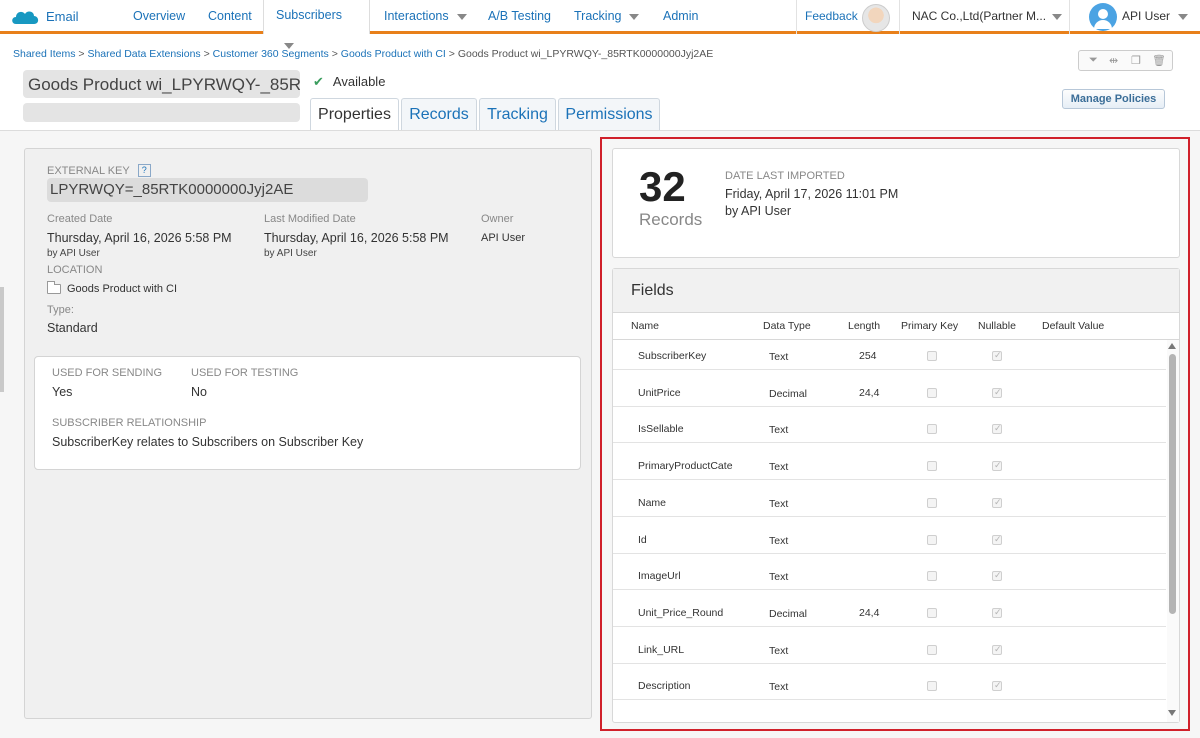  Describe the element at coordinates (143, 54) in the screenshot. I see `breadcrumb-shared-data-extensions: Shared Data Extensions` at that location.